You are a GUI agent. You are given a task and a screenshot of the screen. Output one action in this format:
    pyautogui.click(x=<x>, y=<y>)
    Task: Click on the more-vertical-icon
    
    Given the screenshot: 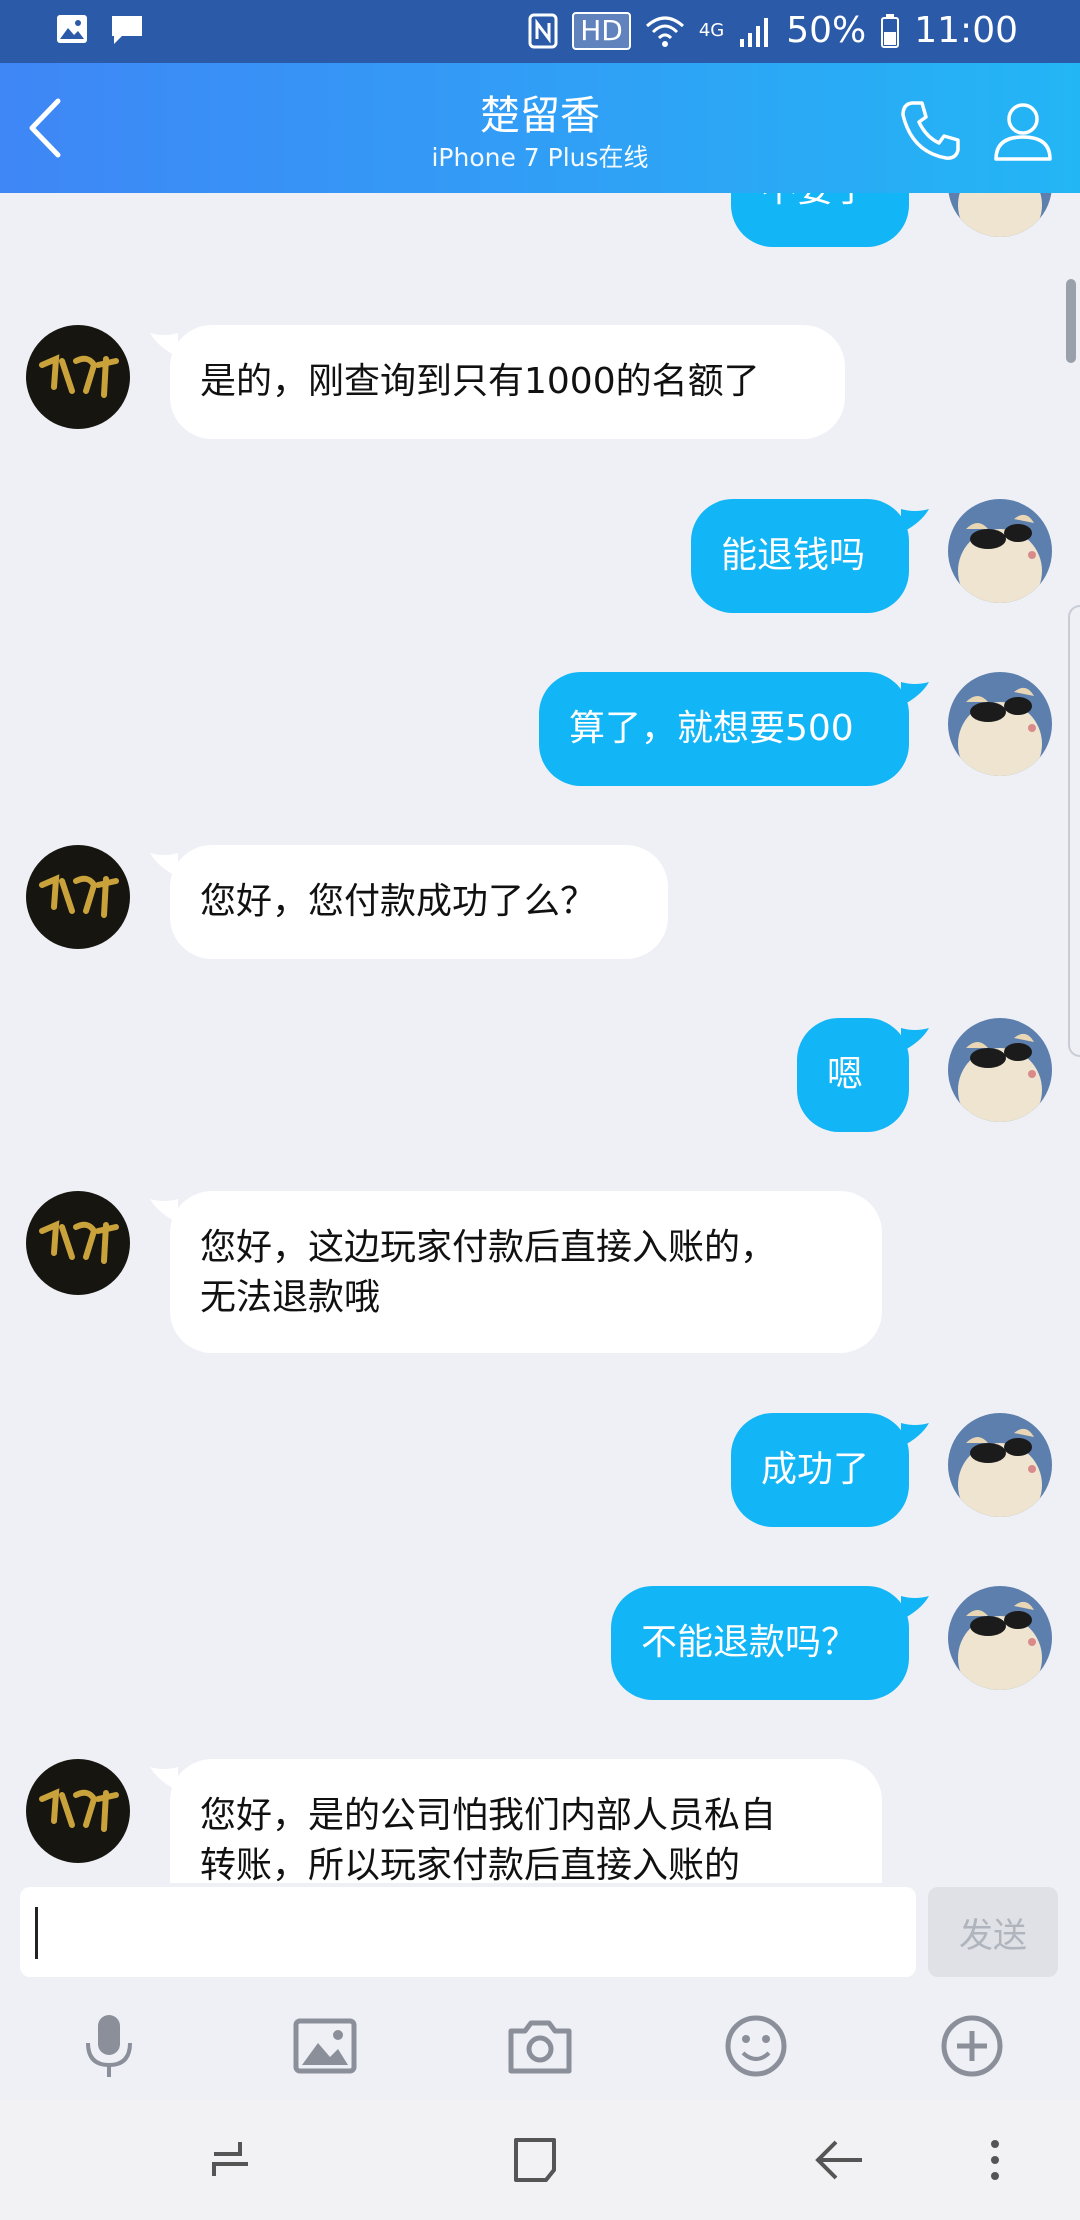 What is the action you would take?
    pyautogui.click(x=995, y=2160)
    